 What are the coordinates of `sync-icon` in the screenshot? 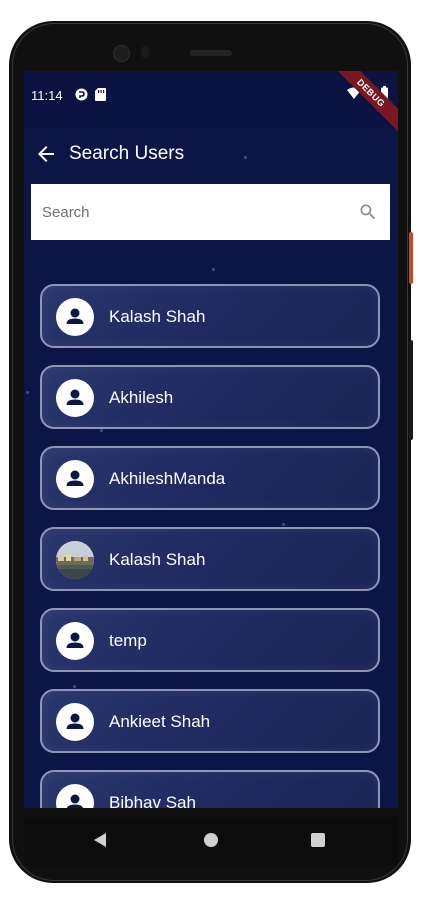 It's located at (81, 96).